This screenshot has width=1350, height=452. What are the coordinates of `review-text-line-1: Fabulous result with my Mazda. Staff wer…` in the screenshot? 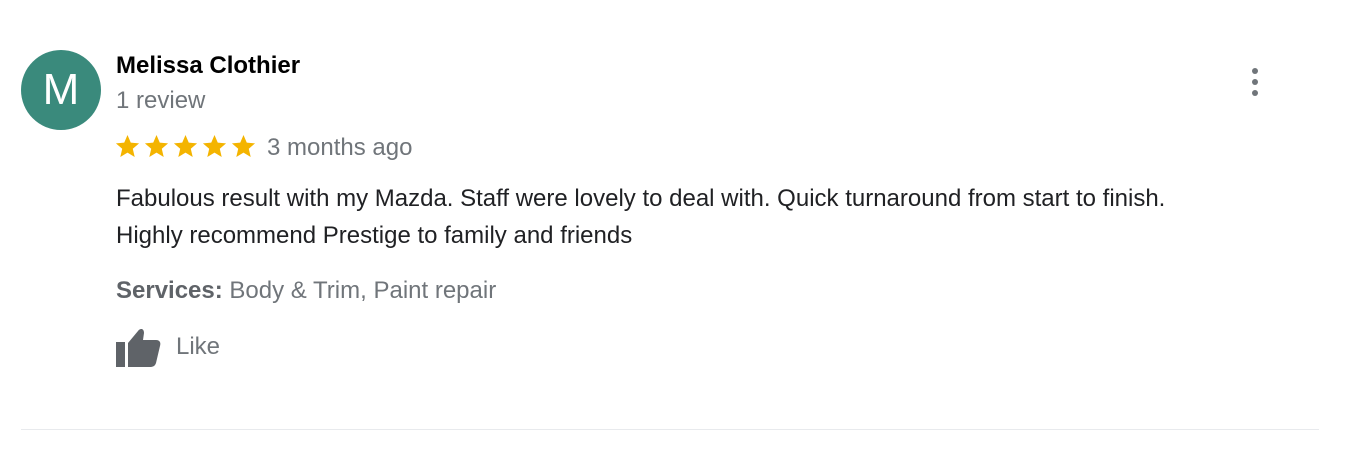 It's located at (641, 198).